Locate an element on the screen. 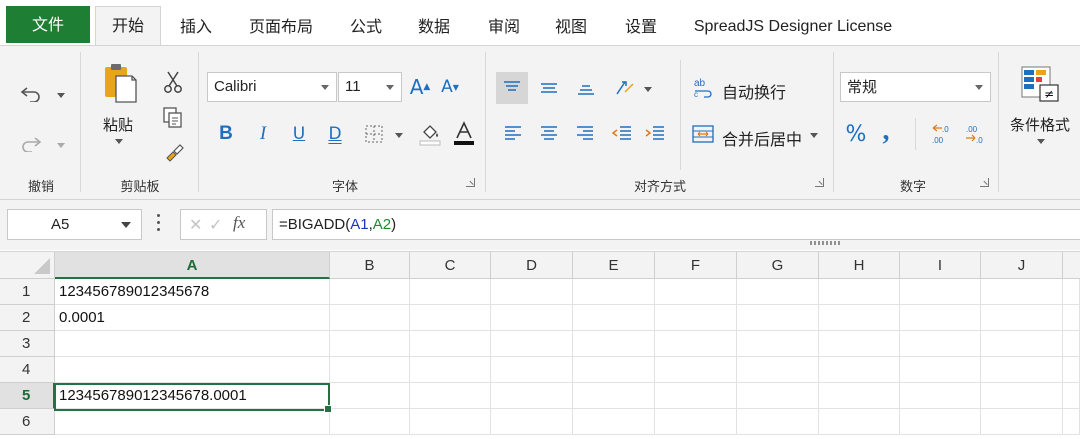  conditional-format-dropdown-icon is located at coordinates (1041, 141).